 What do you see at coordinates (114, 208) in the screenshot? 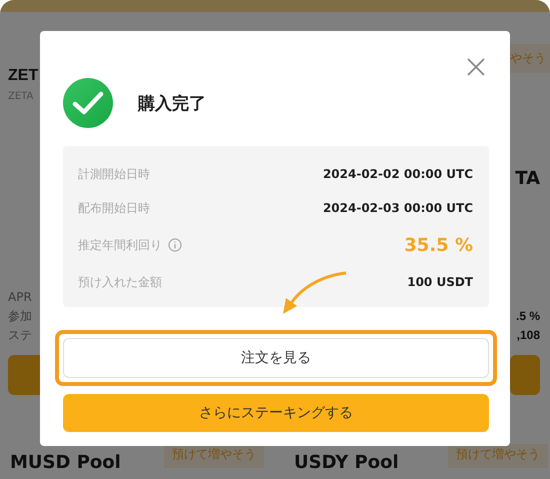
I see `info-label: 配布開始日時` at bounding box center [114, 208].